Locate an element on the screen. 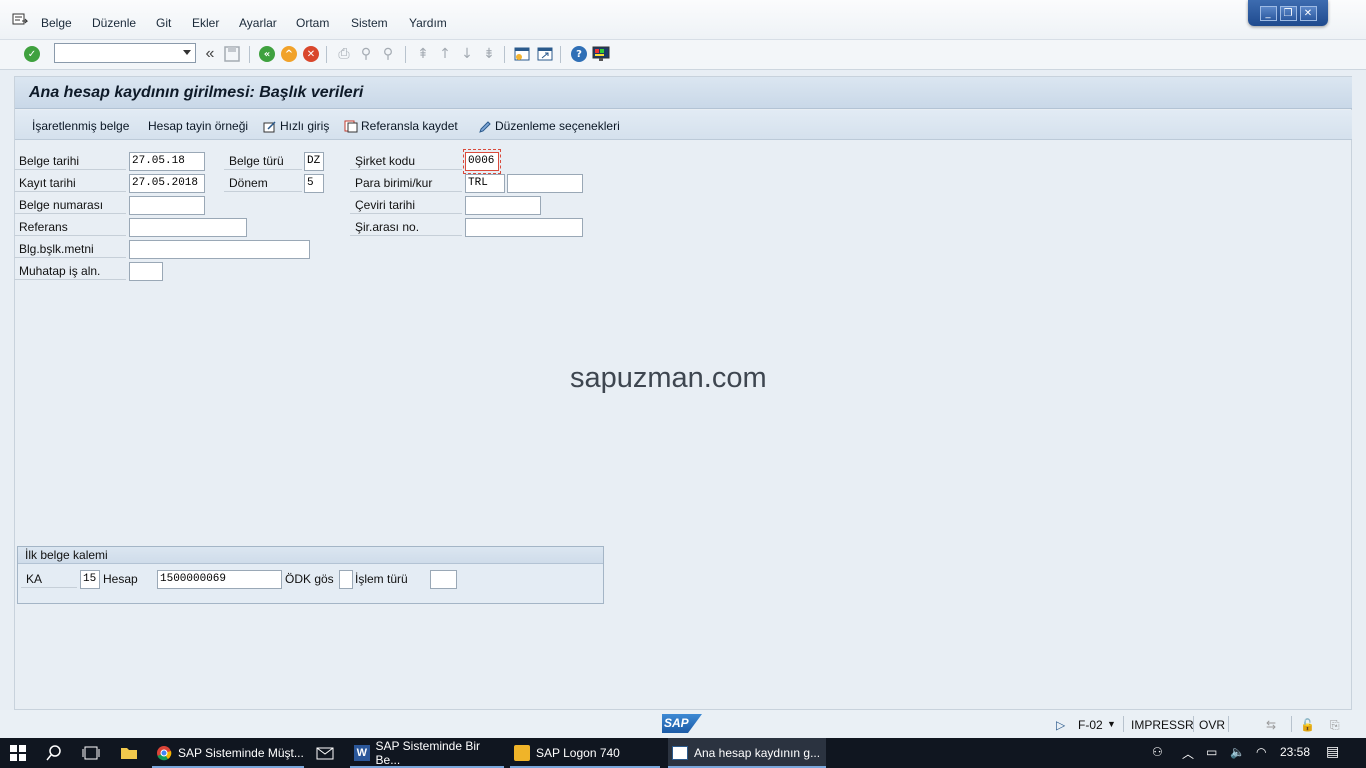 Image resolution: width=1366 pixels, height=768 pixels. minimize-button: _ is located at coordinates (1268, 13).